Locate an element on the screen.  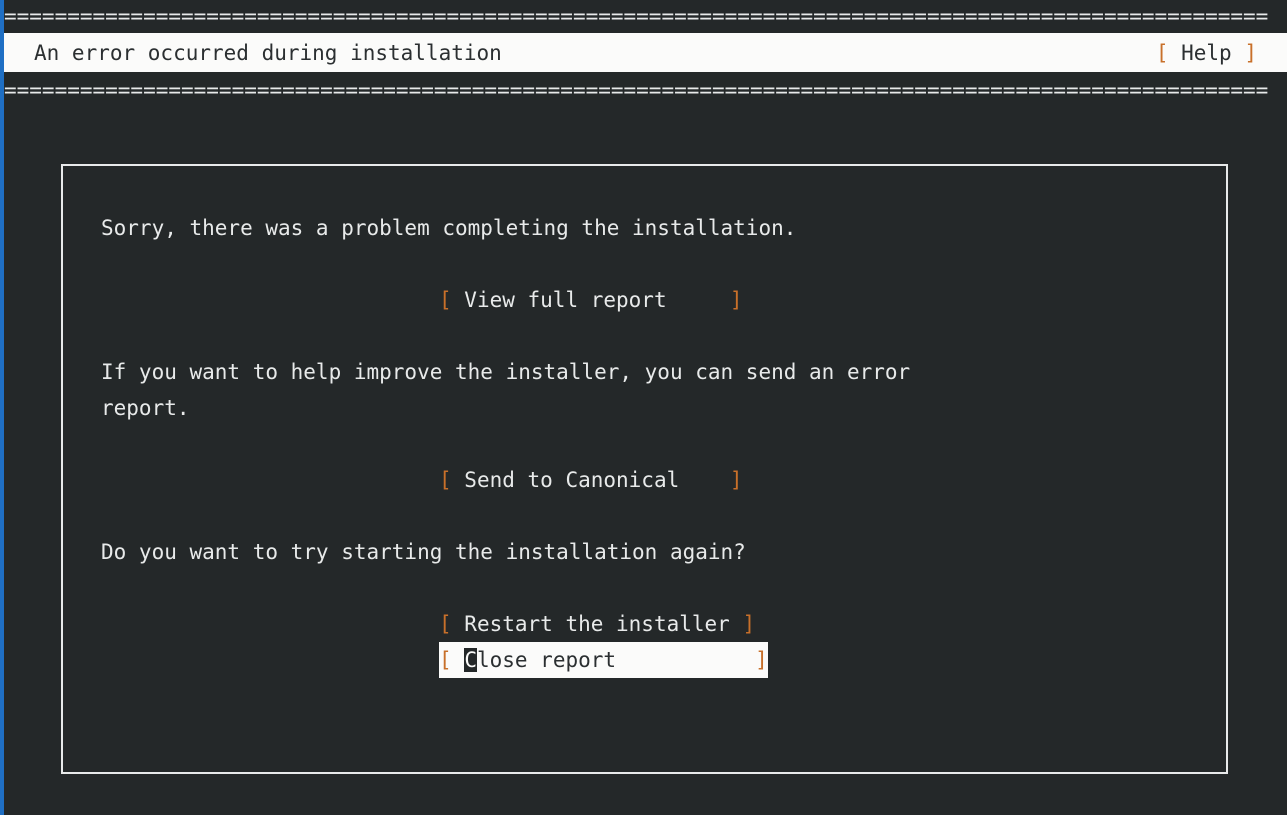
help-button: [ Help ] is located at coordinates (1215, 53).